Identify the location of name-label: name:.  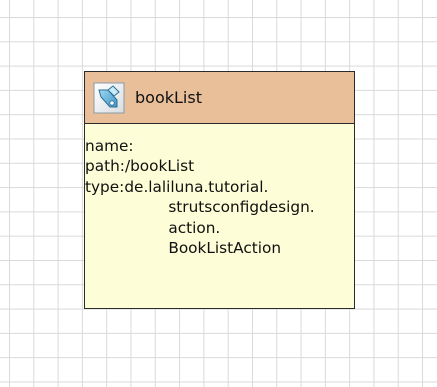
(109, 146).